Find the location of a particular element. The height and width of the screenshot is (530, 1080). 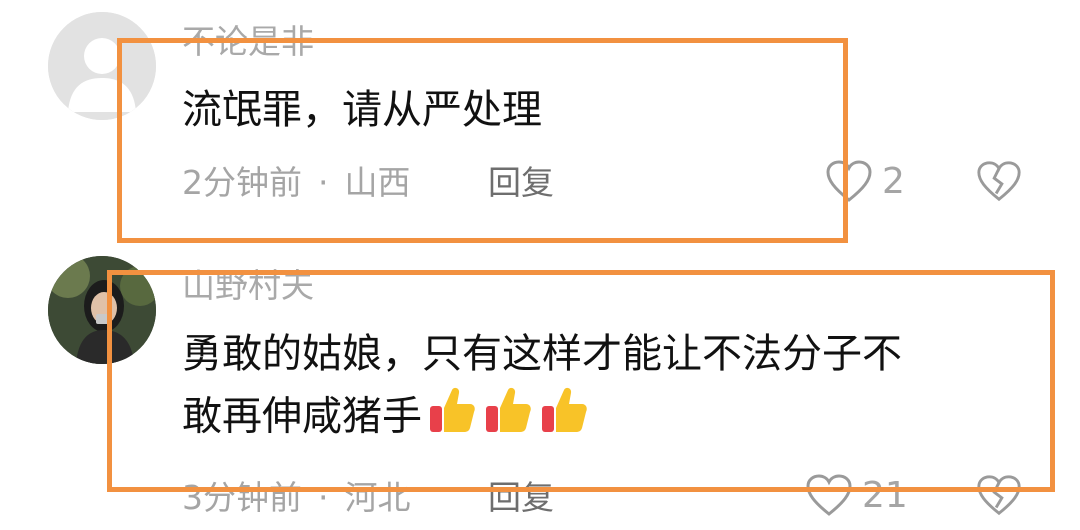

like-button: 21 is located at coordinates (856, 496).